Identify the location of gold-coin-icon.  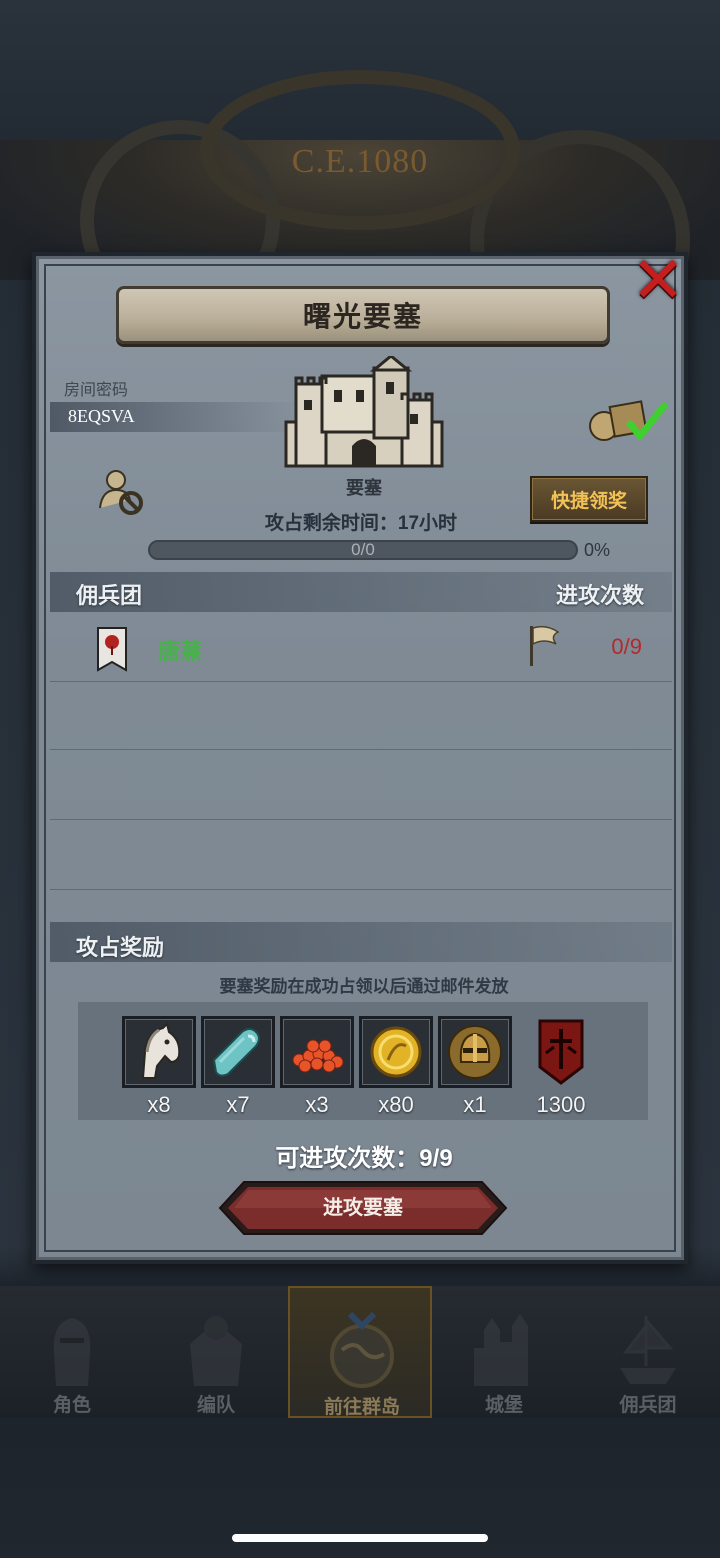
(396, 1052).